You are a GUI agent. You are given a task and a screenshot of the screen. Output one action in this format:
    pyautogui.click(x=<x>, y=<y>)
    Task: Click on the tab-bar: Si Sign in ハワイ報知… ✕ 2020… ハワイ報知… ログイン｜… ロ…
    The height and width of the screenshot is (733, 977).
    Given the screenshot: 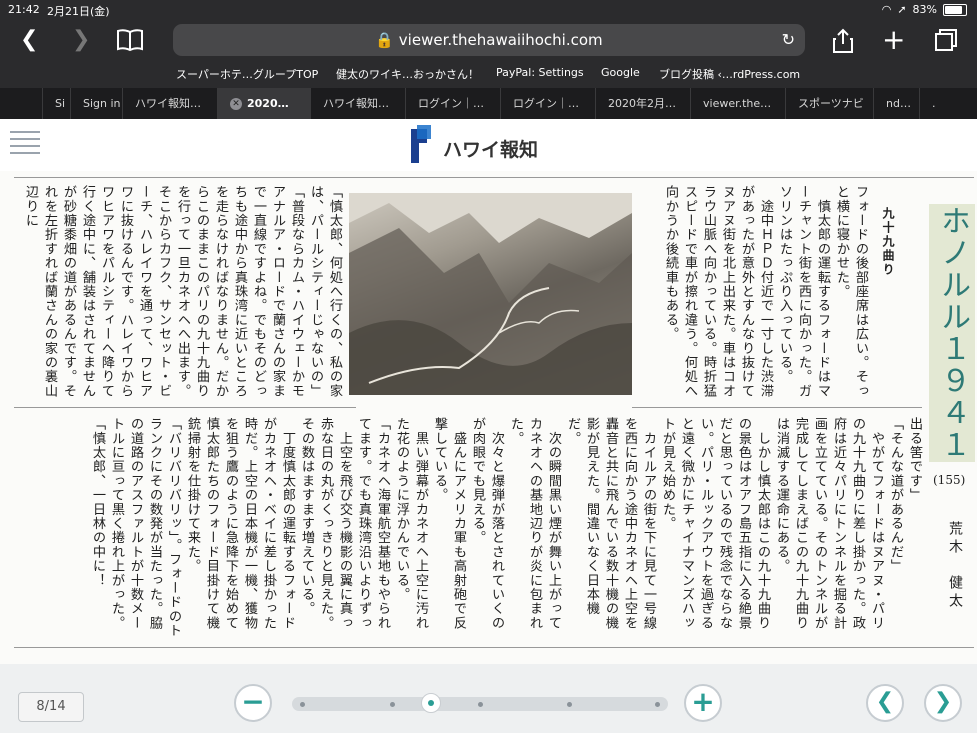 What is the action you would take?
    pyautogui.click(x=488, y=103)
    